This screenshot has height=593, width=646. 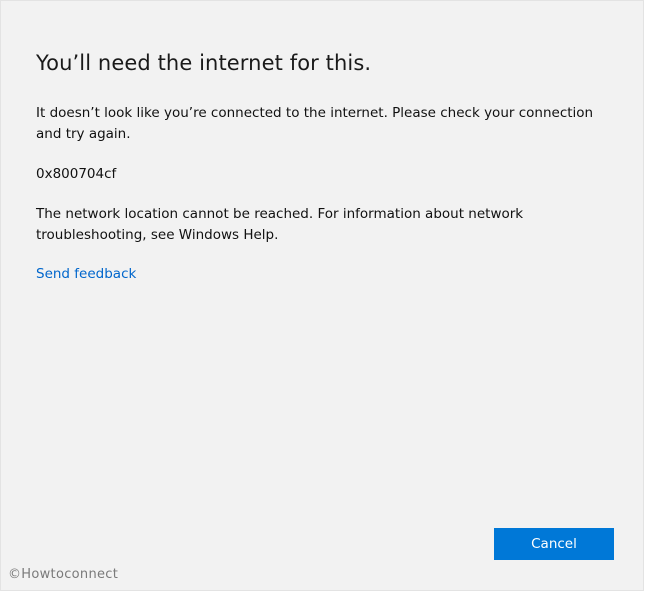 What do you see at coordinates (63, 574) in the screenshot?
I see `watermark-text: ©Howtoconnect` at bounding box center [63, 574].